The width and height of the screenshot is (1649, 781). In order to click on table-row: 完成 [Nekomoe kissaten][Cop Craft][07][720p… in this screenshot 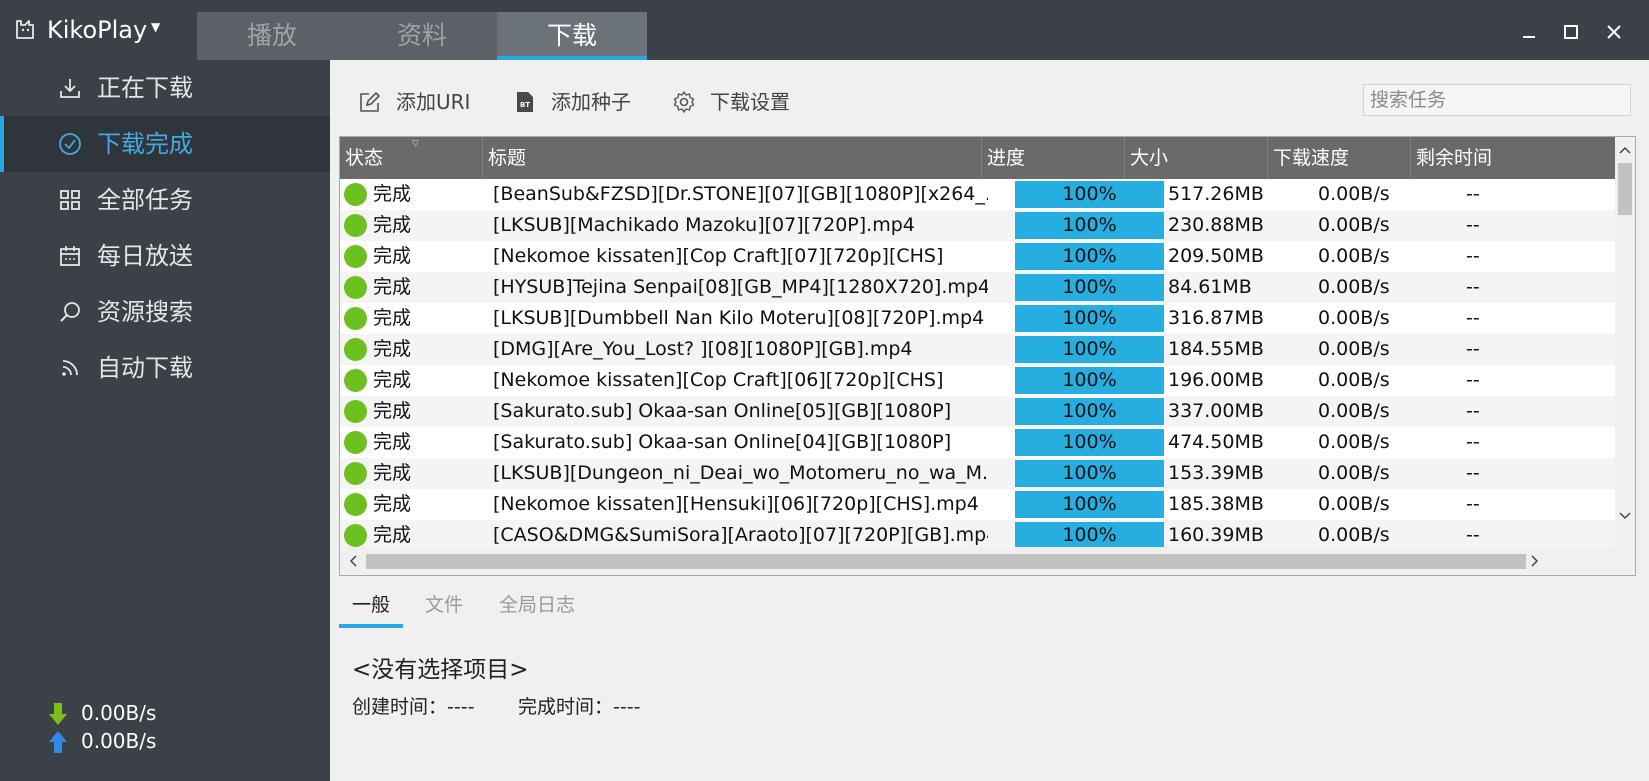, I will do `click(977, 256)`.